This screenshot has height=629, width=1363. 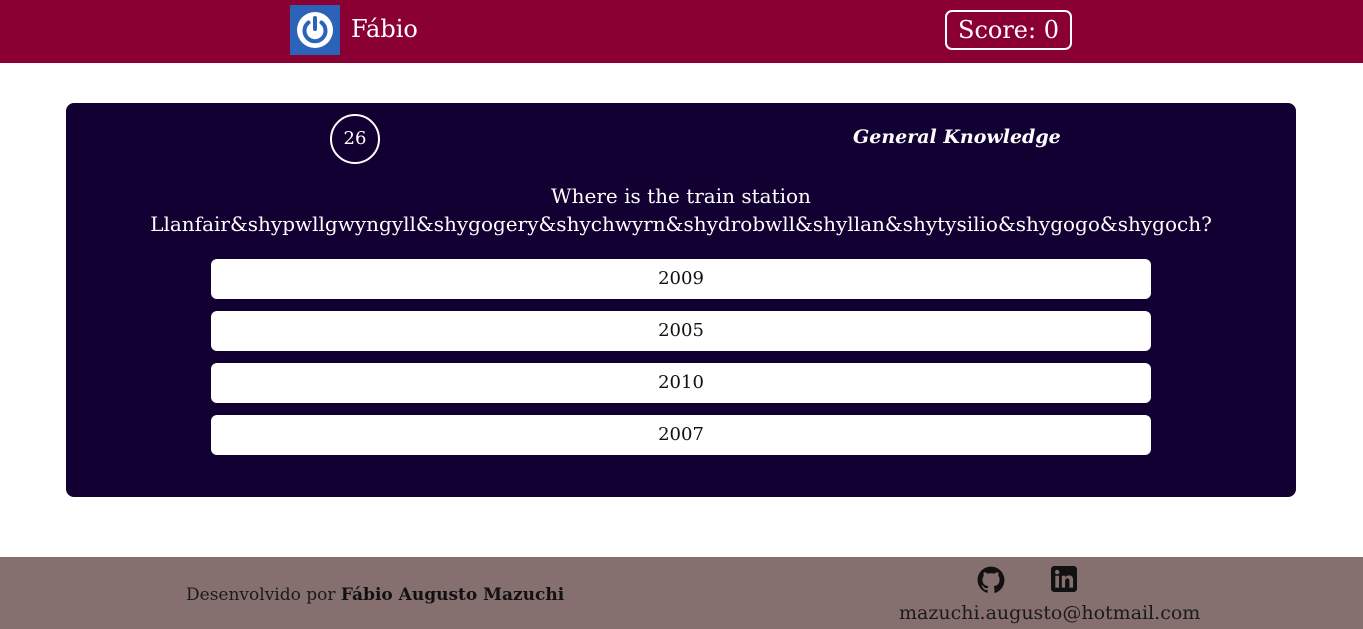 I want to click on answer-option-2: 2005, so click(x=681, y=331).